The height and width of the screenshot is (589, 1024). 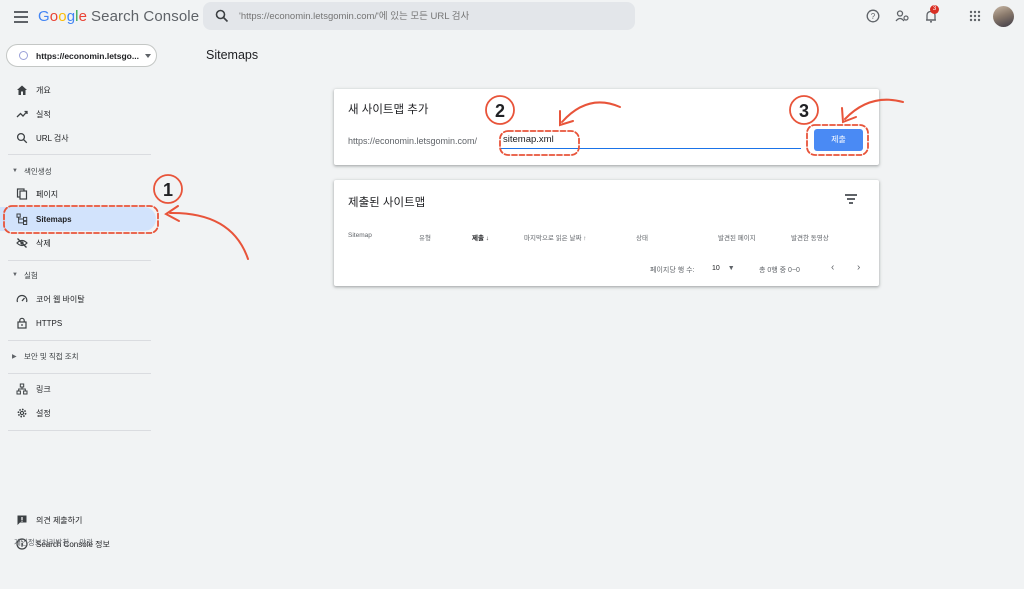 I want to click on sidebar-item-label: 링크, so click(x=43, y=389).